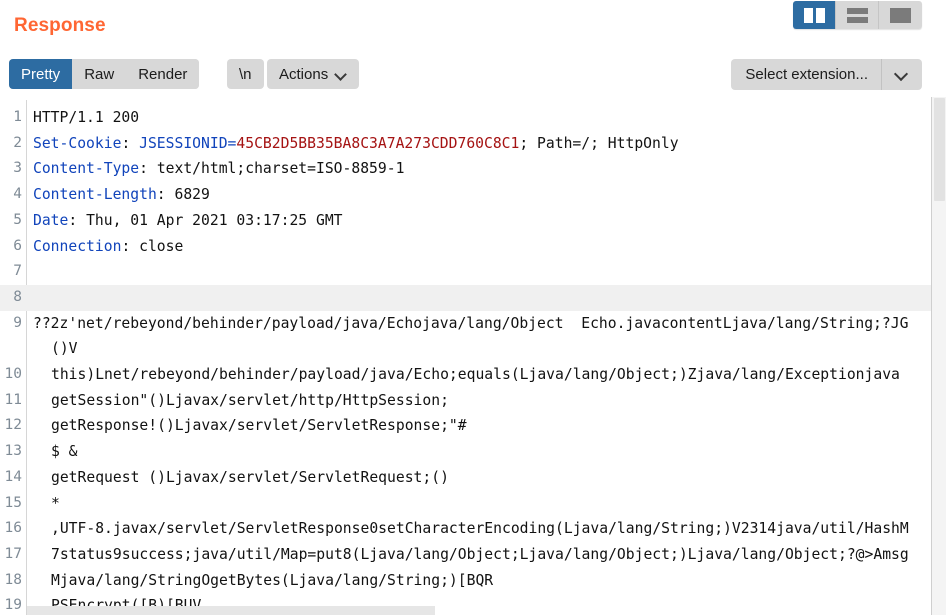 The image size is (946, 615). Describe the element at coordinates (77, 246) in the screenshot. I see `header-name: Connection` at that location.